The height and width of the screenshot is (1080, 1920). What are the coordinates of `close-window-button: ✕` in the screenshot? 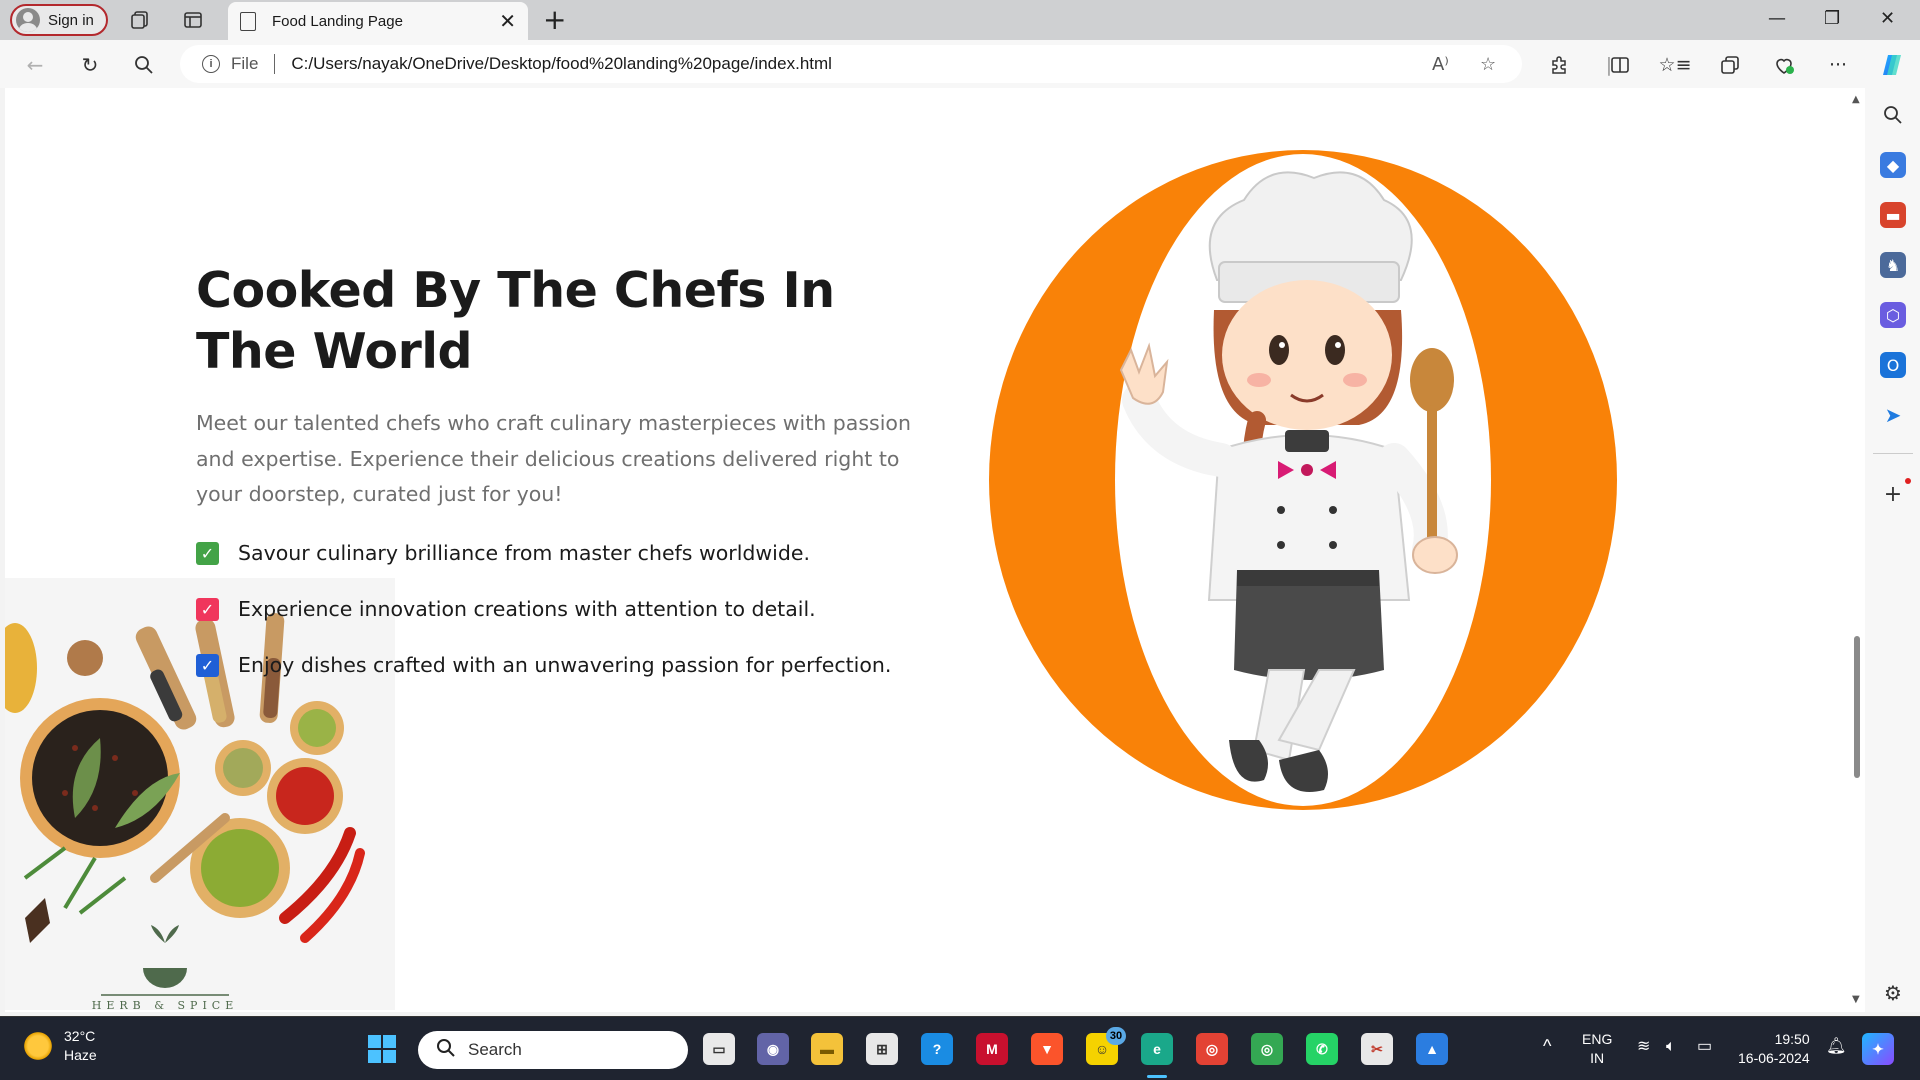 It's located at (1887, 18).